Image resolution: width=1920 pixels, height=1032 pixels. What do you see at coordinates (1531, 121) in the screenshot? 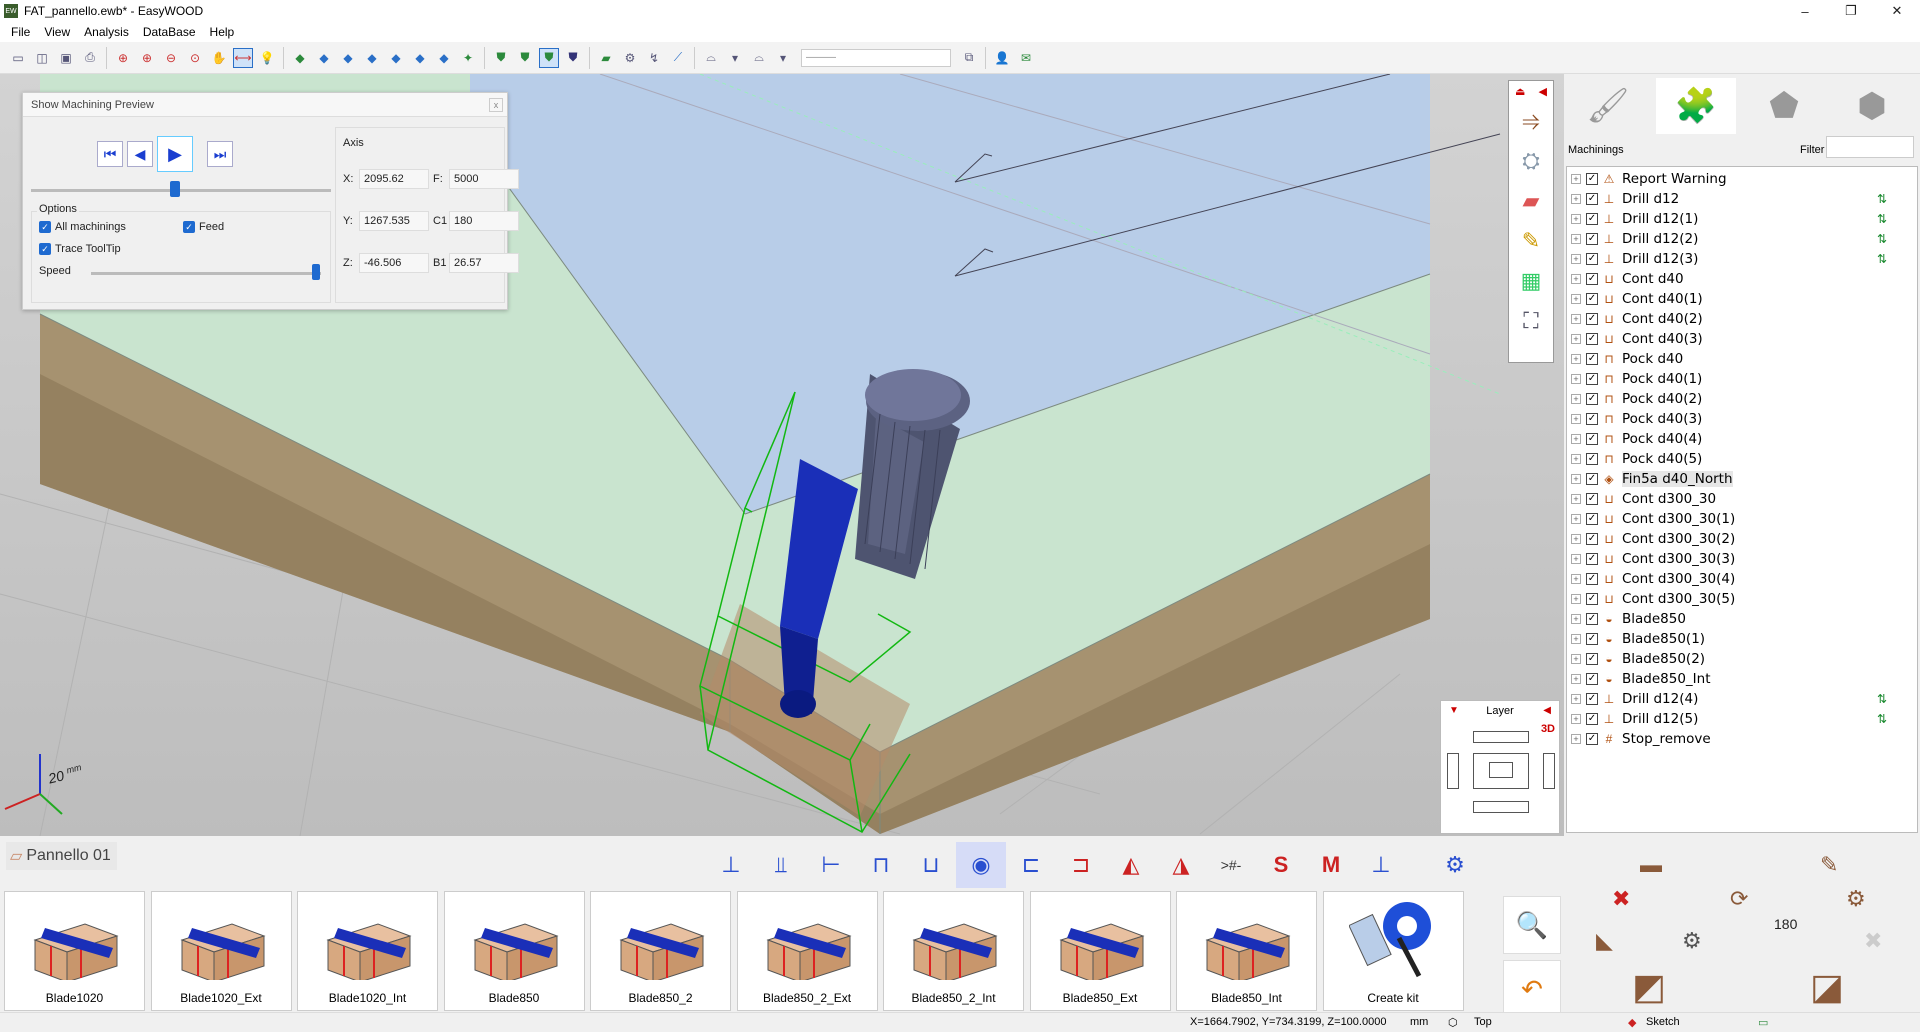
I see `tool-holder-icon: ⥤` at bounding box center [1531, 121].